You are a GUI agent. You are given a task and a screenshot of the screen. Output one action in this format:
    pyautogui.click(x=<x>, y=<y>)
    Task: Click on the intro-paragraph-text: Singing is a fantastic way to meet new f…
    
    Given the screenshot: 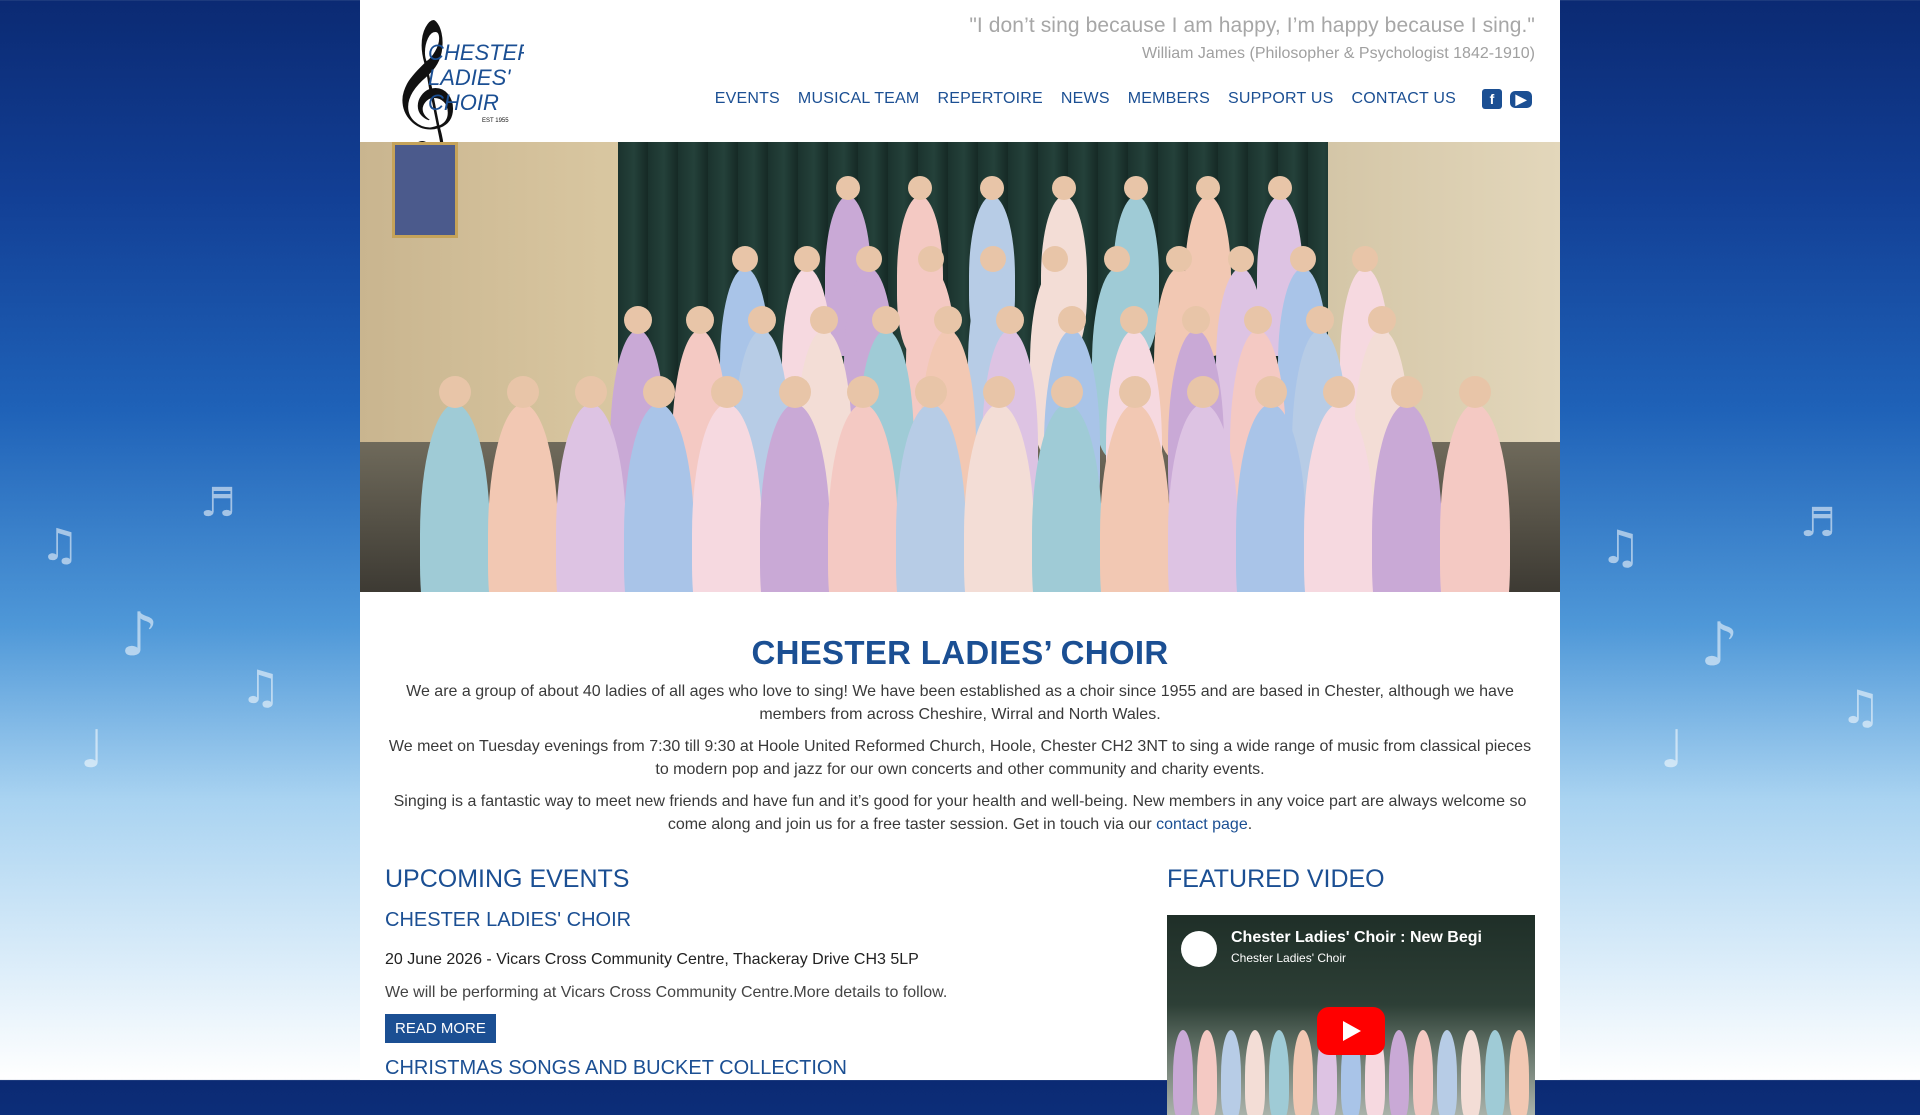 What is the action you would take?
    pyautogui.click(x=960, y=813)
    